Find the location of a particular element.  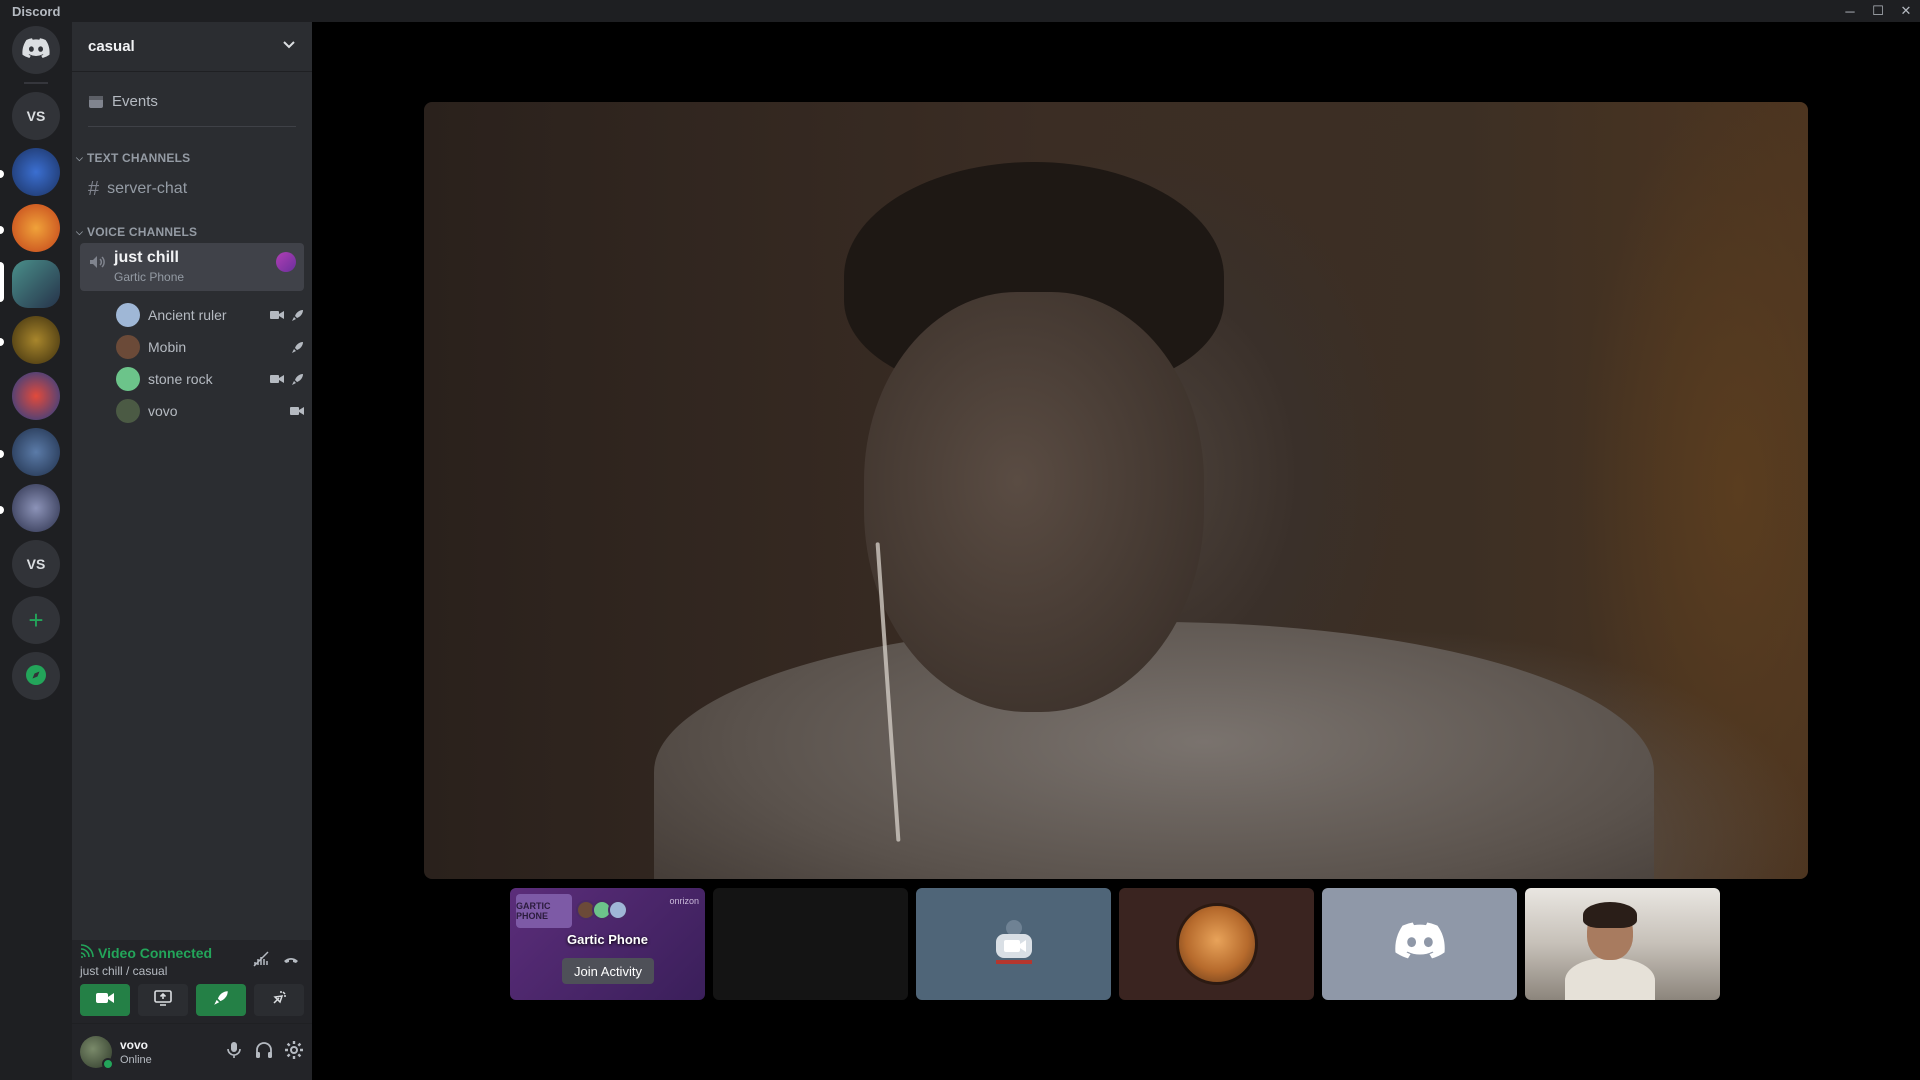

camera-button is located at coordinates (105, 1000).